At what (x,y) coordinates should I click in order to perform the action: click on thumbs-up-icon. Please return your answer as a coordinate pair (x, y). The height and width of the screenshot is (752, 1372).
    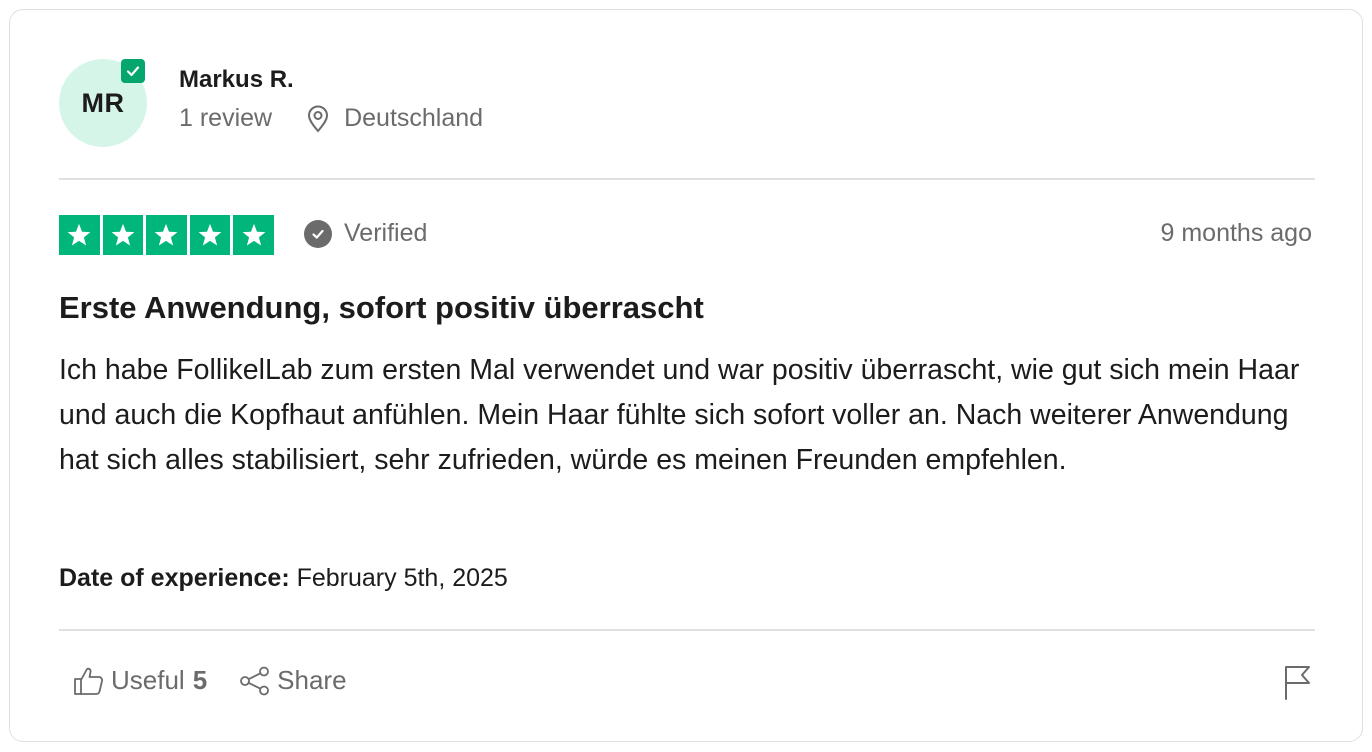
    Looking at the image, I should click on (88, 681).